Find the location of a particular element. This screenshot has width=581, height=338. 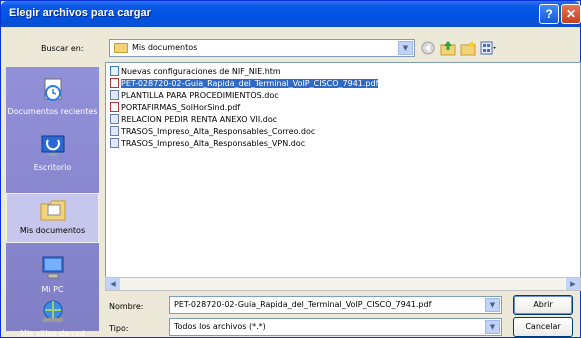

place-network: Mis sitios de red is located at coordinates (52, 318).